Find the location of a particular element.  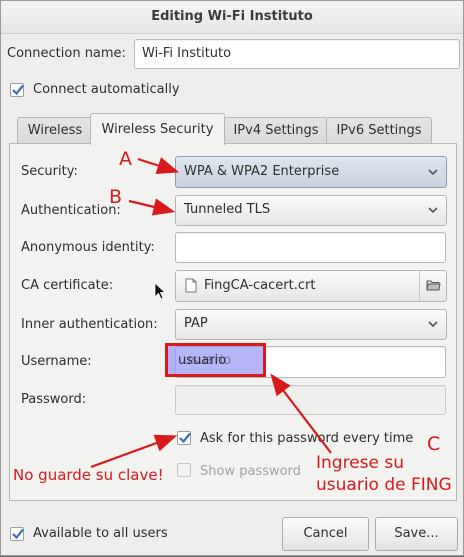

tab-wireless-security: Wireless Security is located at coordinates (157, 129).